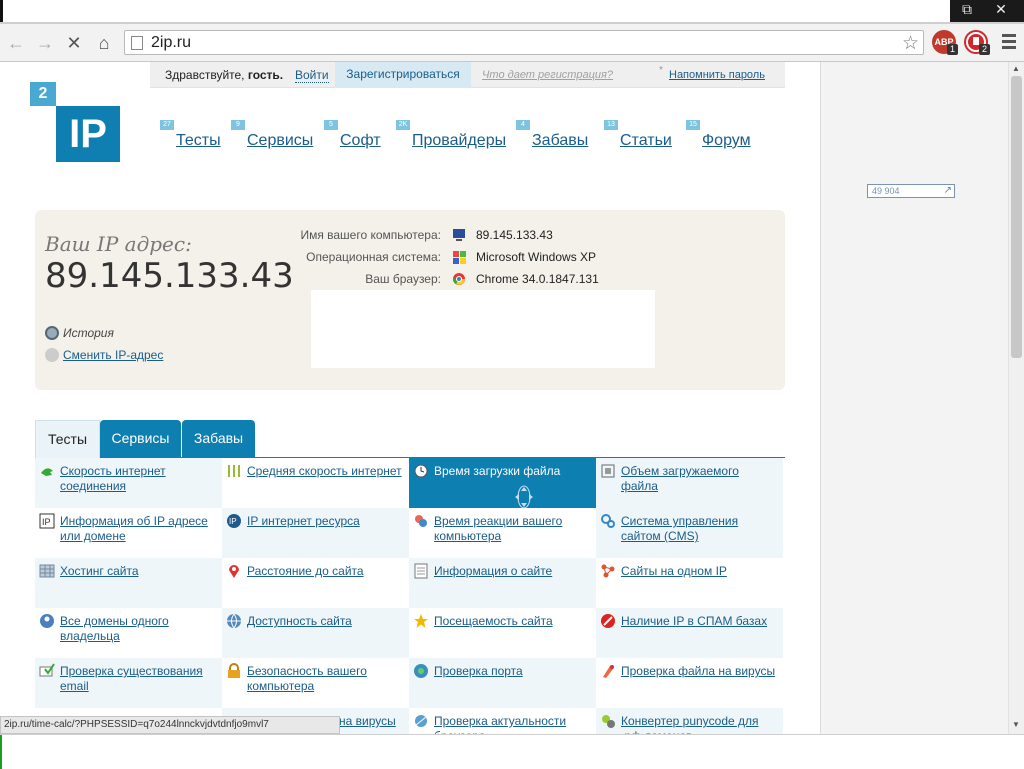 Image resolution: width=1024 pixels, height=769 pixels. Describe the element at coordinates (502, 583) in the screenshot. I see `grid-cell: Информация о сайте` at that location.